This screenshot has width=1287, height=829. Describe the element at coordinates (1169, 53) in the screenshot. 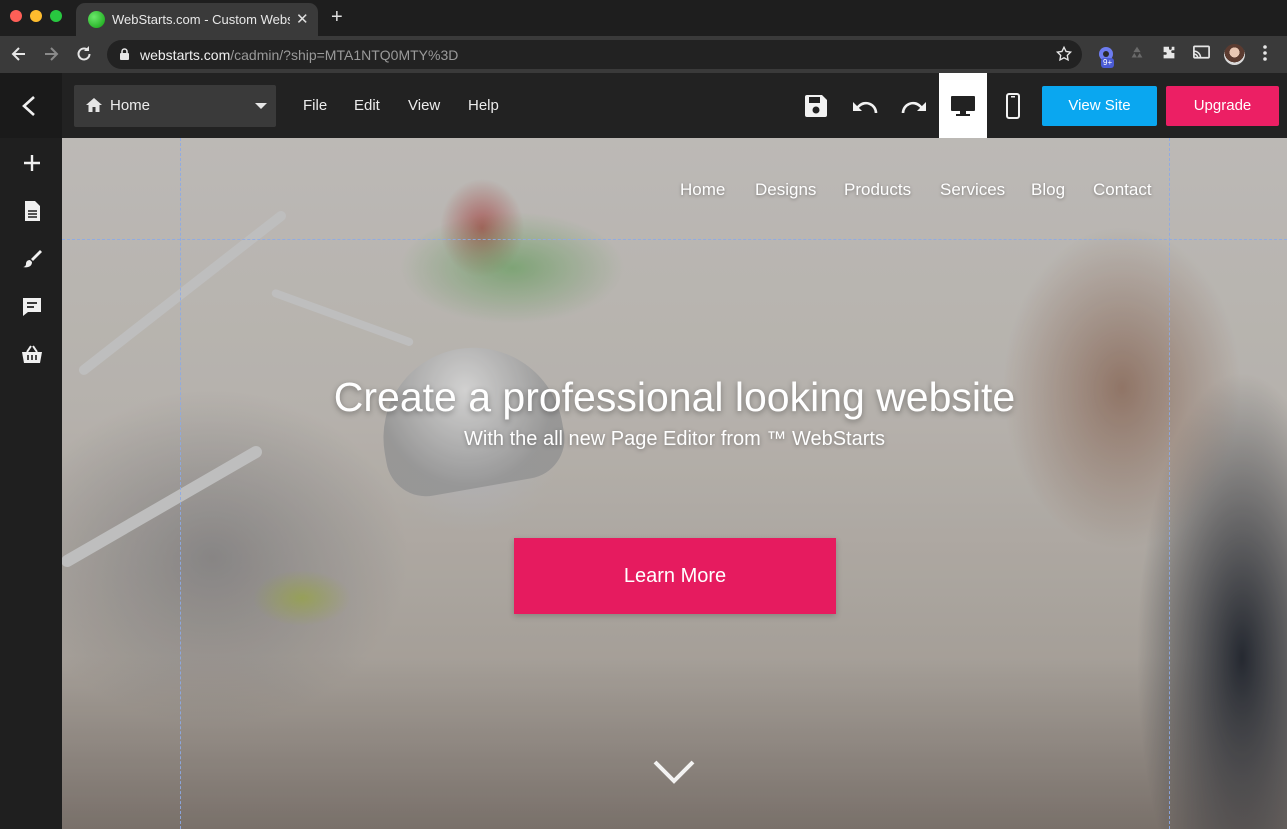

I see `extensions-puzzle-icon` at that location.